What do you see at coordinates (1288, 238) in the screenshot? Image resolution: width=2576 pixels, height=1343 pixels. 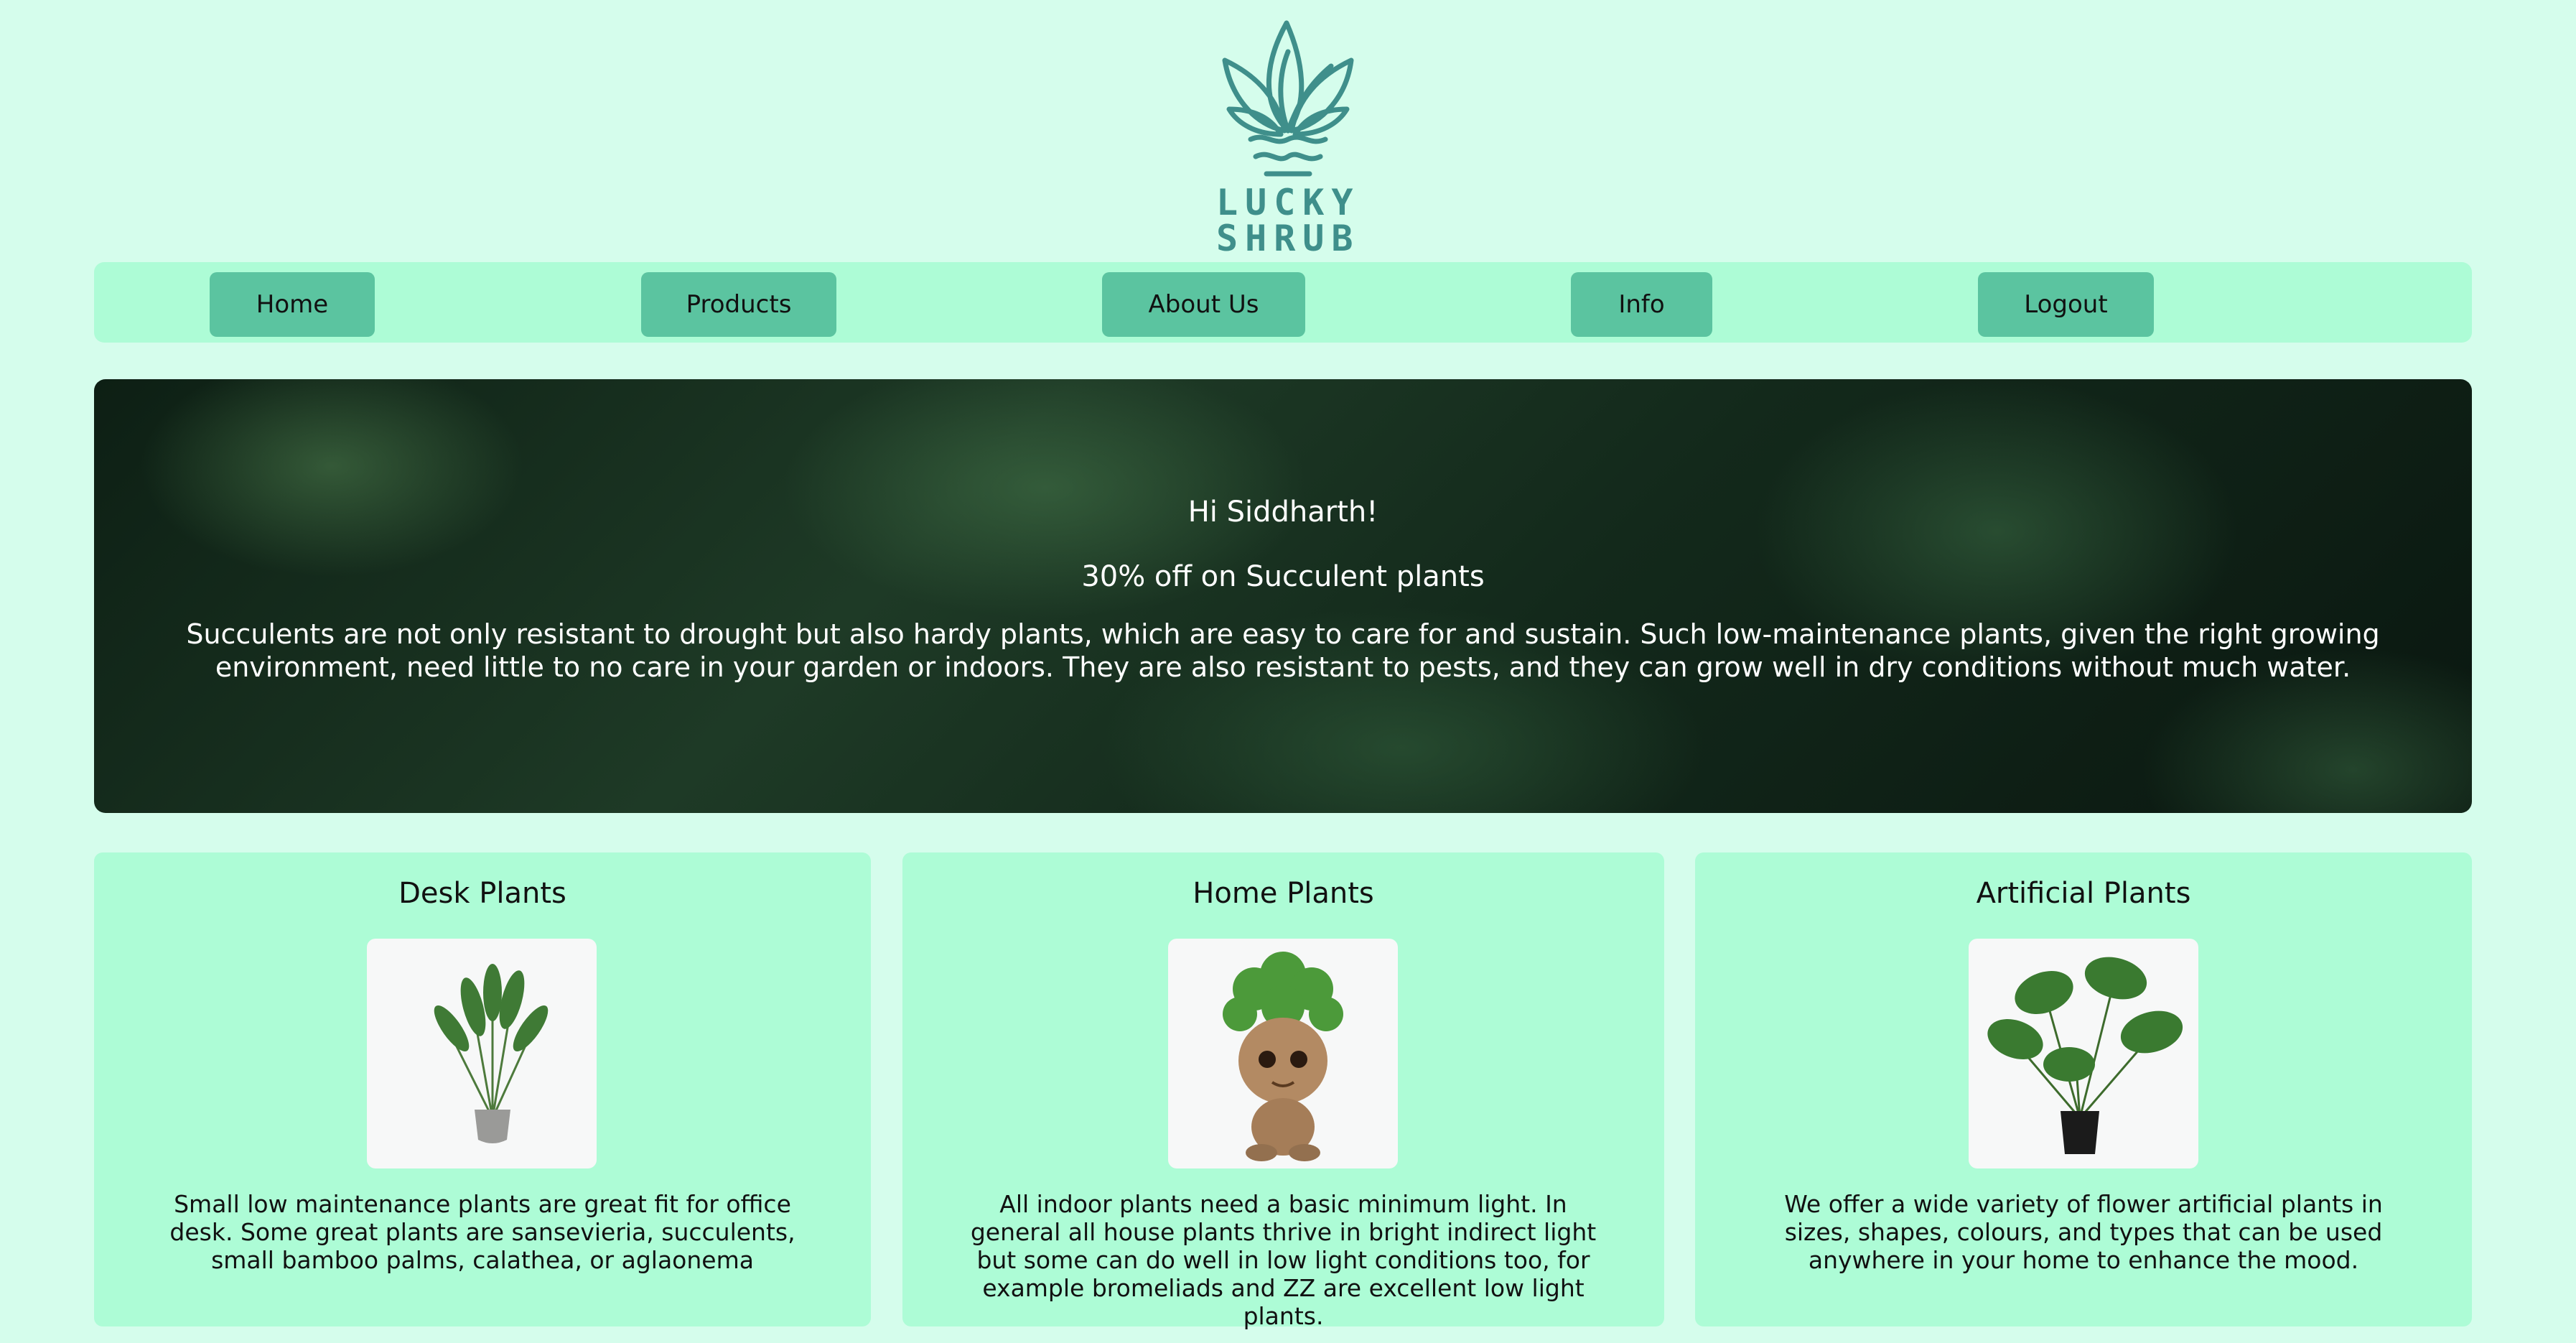 I see `logo-text-shrub: SHRUB` at bounding box center [1288, 238].